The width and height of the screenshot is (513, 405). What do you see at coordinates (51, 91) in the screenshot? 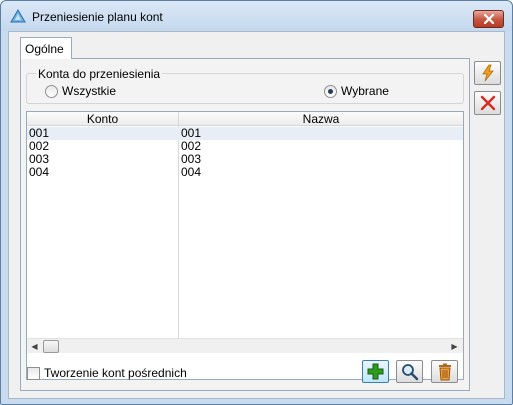
I see `radio-button` at bounding box center [51, 91].